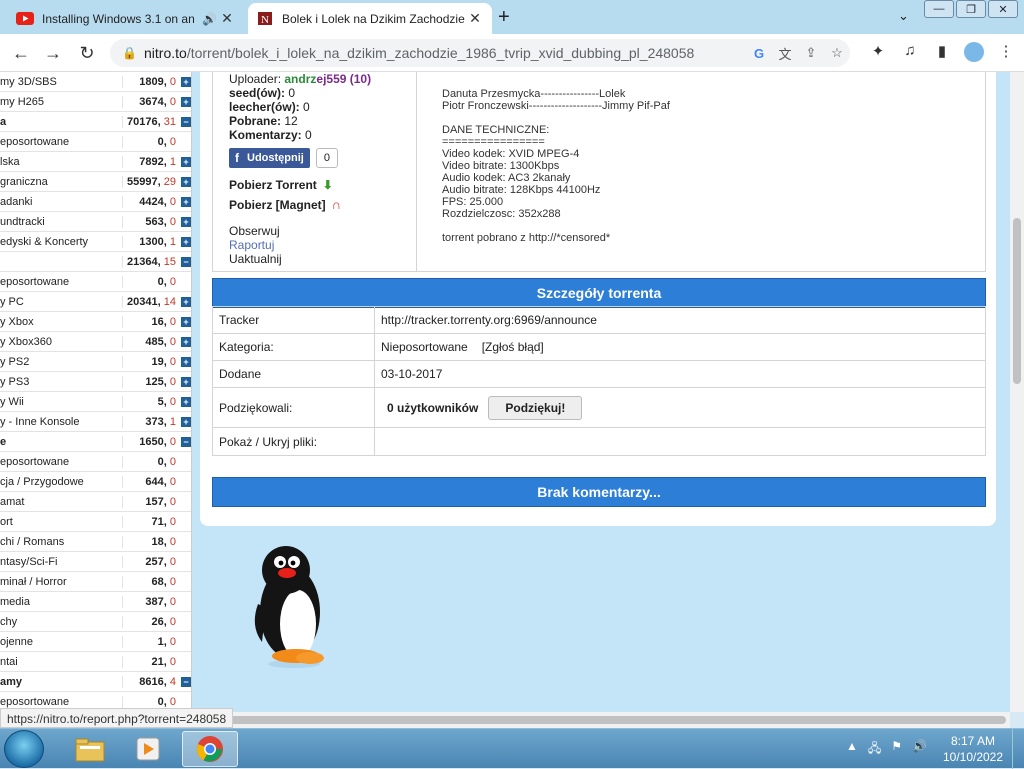  What do you see at coordinates (785, 53) in the screenshot?
I see `translate-icon: 文` at bounding box center [785, 53].